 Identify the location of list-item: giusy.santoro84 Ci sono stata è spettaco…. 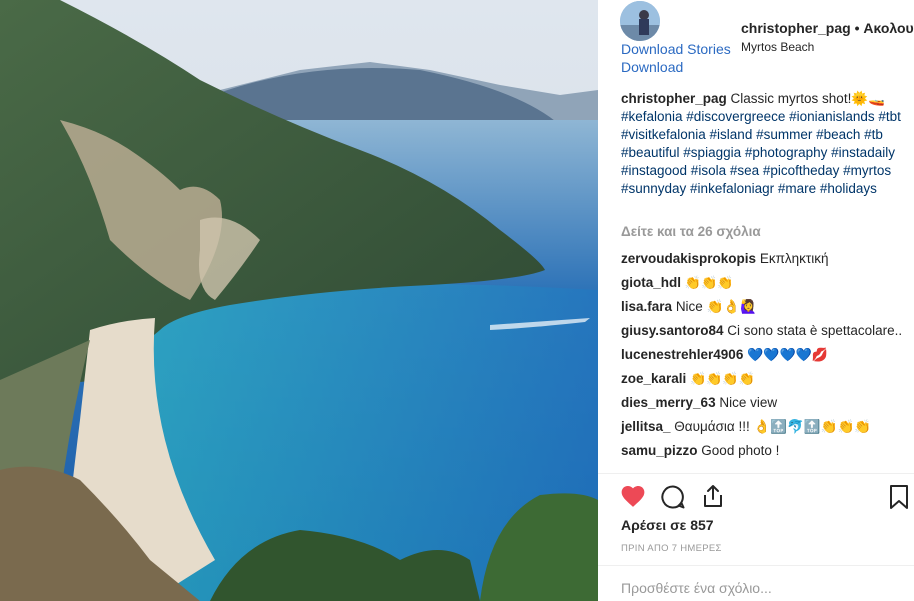
(766, 331).